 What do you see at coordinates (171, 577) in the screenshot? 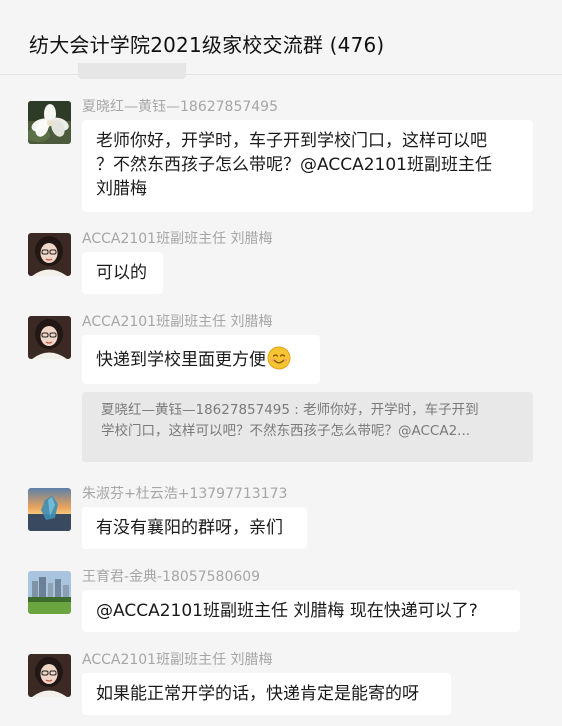
I see `sender-name: 王育君-金典-18057580609` at bounding box center [171, 577].